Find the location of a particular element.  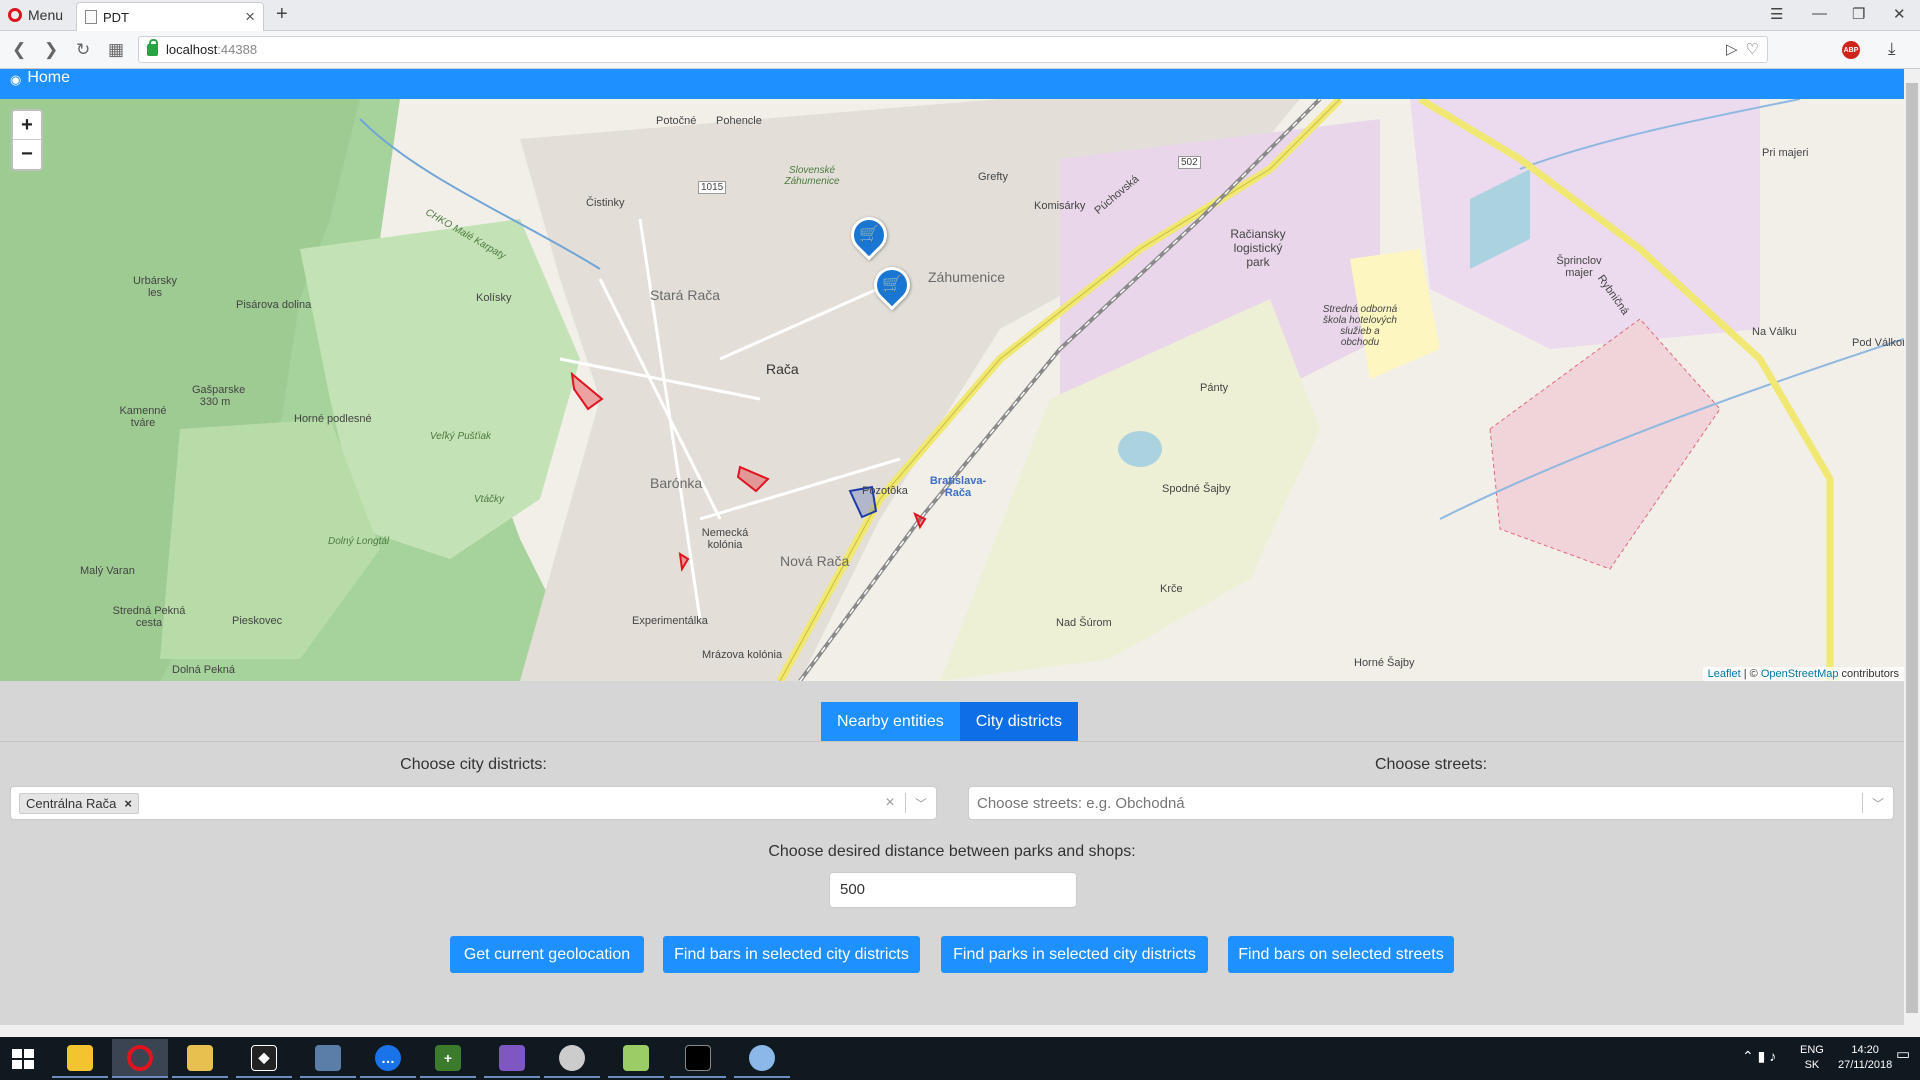

clear-selection-icon: × is located at coordinates (890, 803).